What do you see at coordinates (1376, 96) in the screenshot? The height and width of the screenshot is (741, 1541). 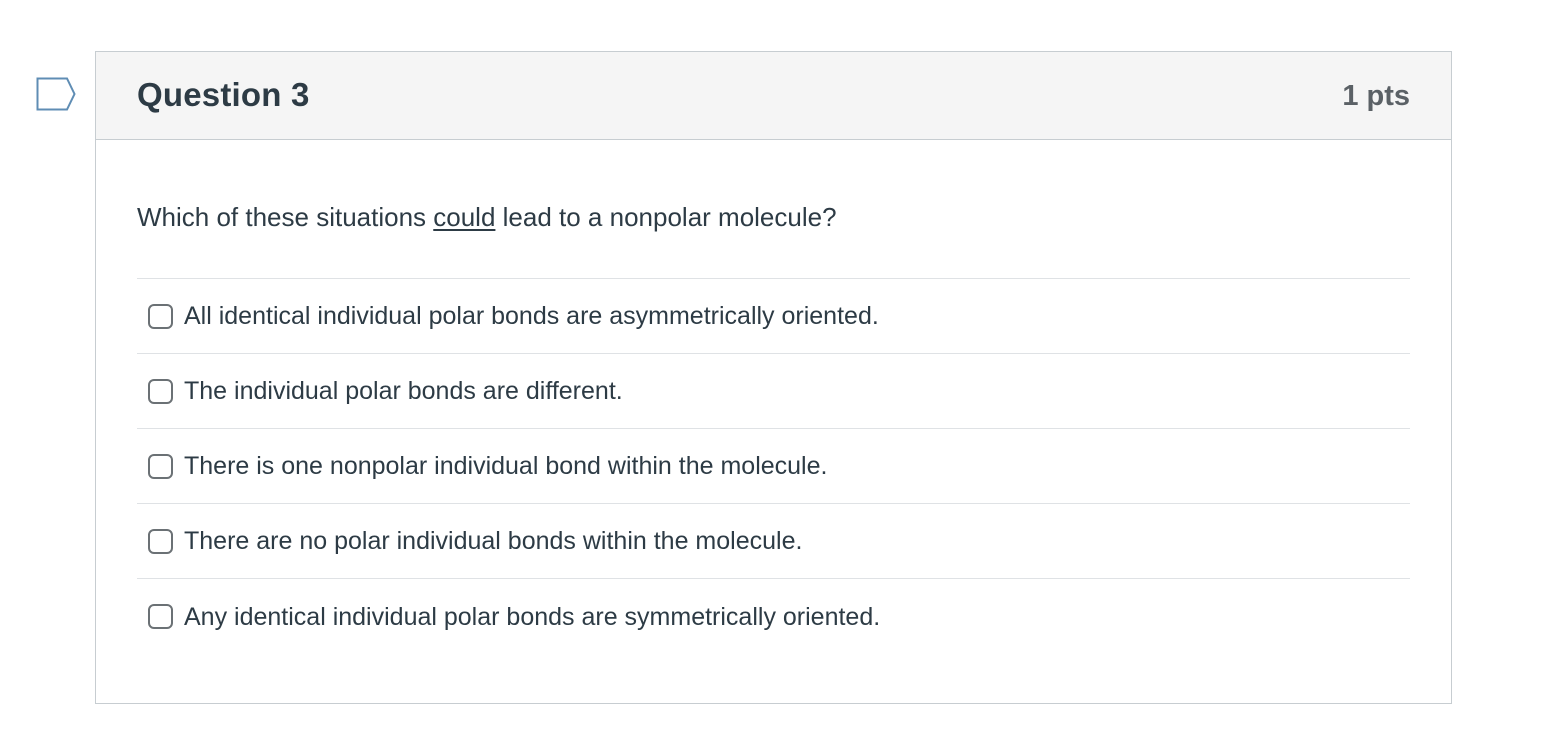 I see `question-points: 1 pts` at bounding box center [1376, 96].